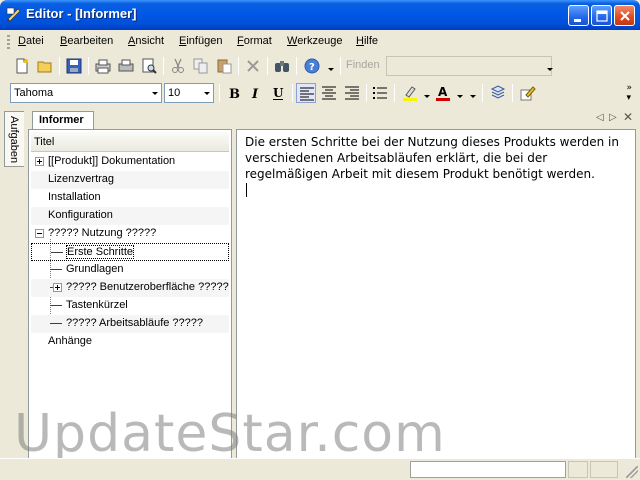 The height and width of the screenshot is (480, 640). I want to click on help-button: ?, so click(312, 66).